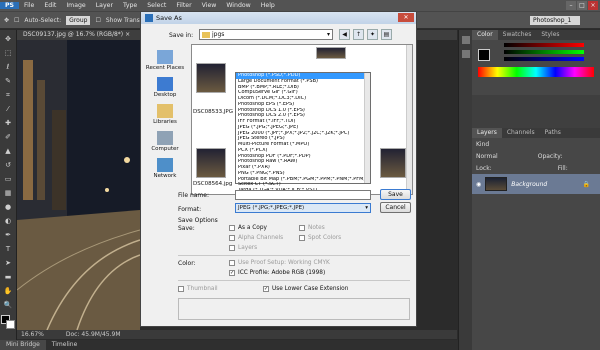 The image size is (600, 350). I want to click on as-copy-checkbox: As a Copy, so click(248, 228).